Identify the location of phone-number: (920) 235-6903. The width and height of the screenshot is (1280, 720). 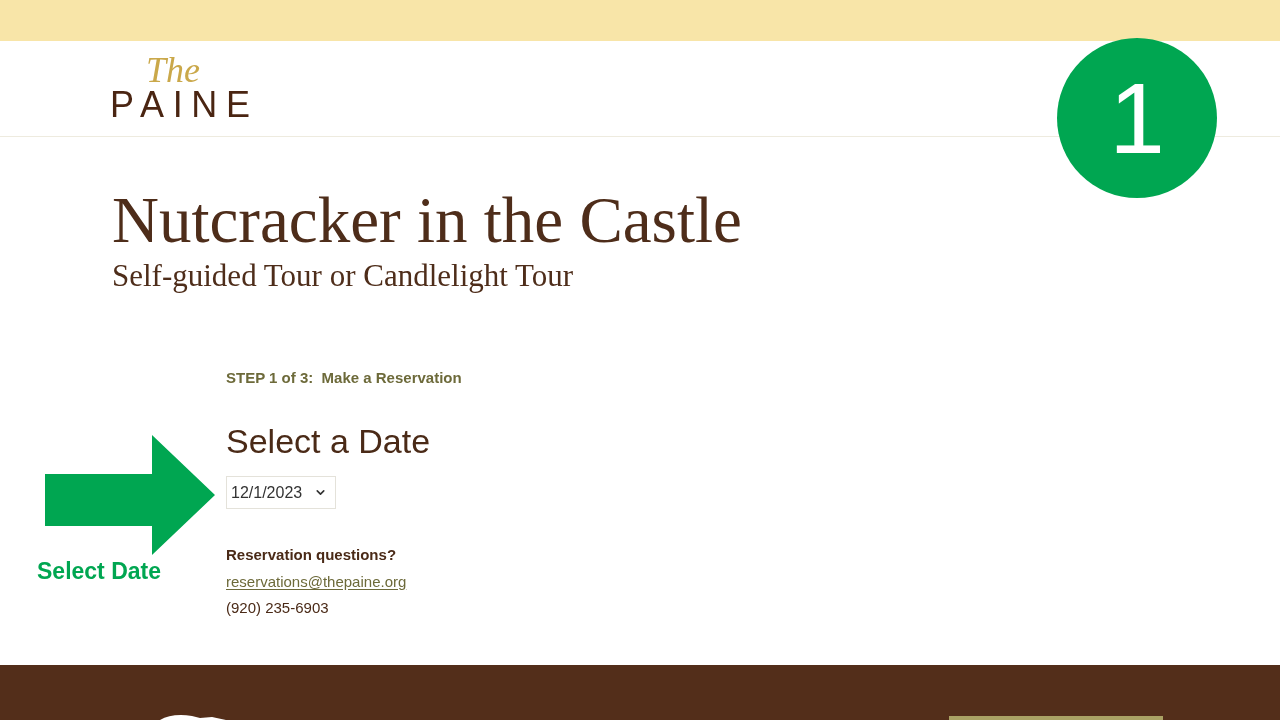
(277, 608).